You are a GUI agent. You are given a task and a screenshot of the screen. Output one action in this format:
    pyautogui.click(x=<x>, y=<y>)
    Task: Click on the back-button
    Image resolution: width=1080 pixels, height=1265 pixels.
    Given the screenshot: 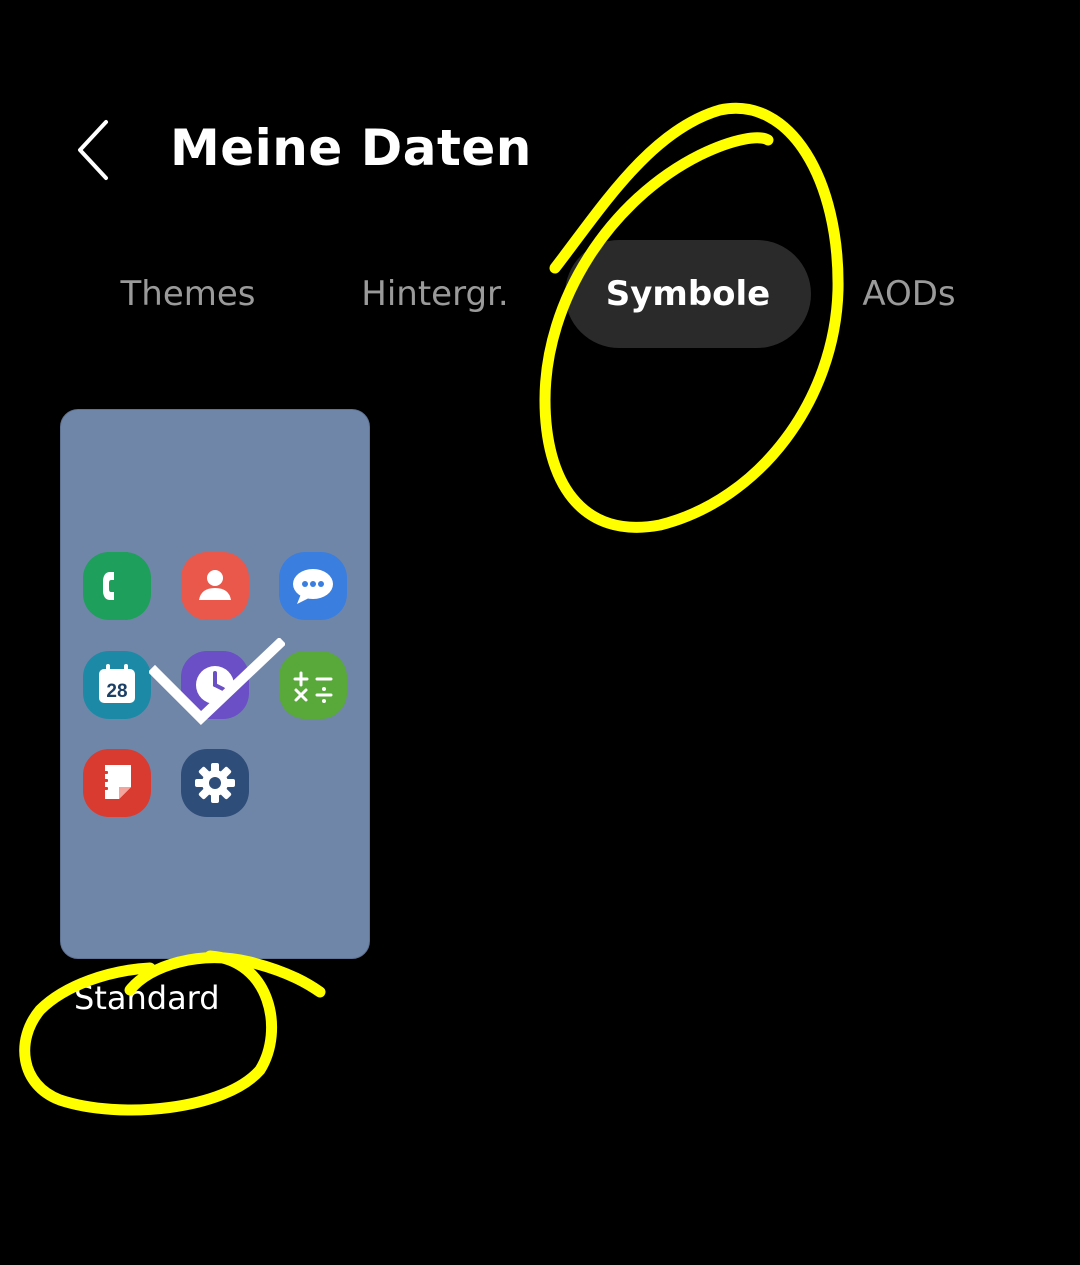 What is the action you would take?
    pyautogui.click(x=94, y=150)
    